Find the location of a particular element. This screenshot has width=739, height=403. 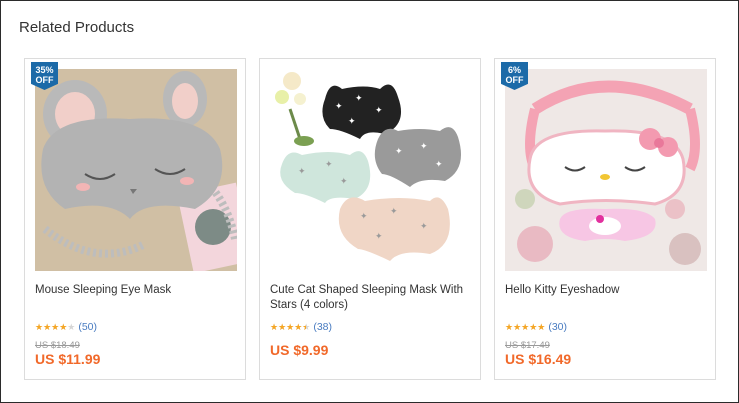

product-rating: ★★★★★★★★★★ (38) is located at coordinates (301, 327).